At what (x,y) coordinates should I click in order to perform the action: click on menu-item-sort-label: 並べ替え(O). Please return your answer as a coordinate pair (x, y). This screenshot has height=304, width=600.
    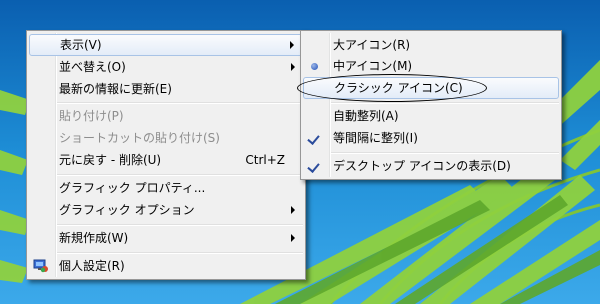
    Looking at the image, I should click on (92, 67).